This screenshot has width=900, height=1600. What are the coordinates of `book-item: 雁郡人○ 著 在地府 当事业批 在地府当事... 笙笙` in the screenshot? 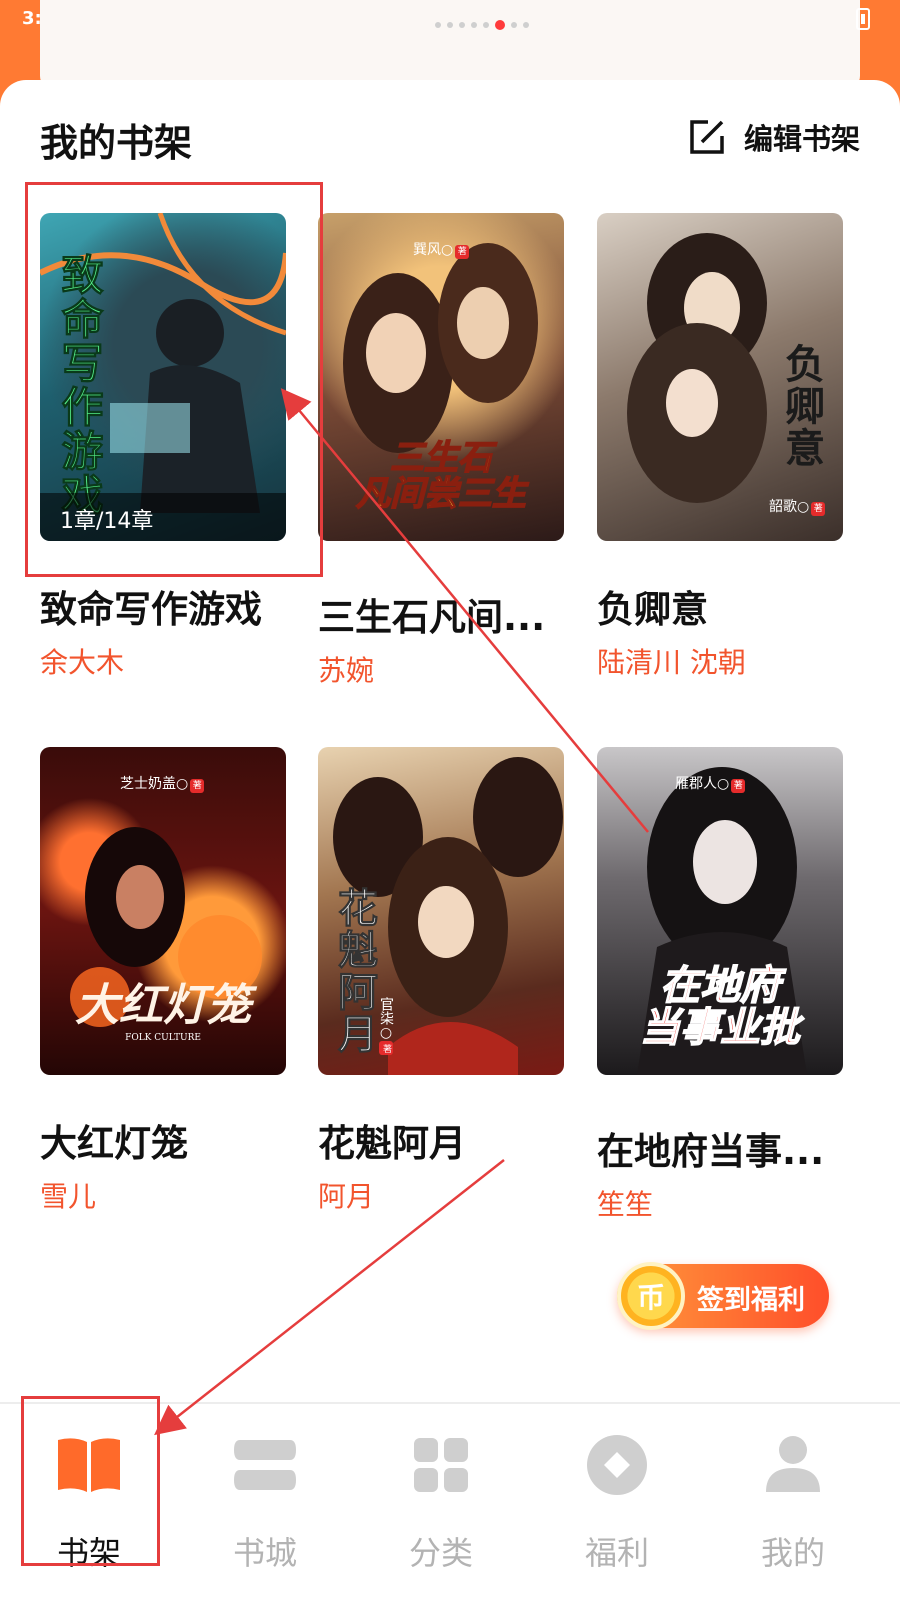 It's located at (720, 985).